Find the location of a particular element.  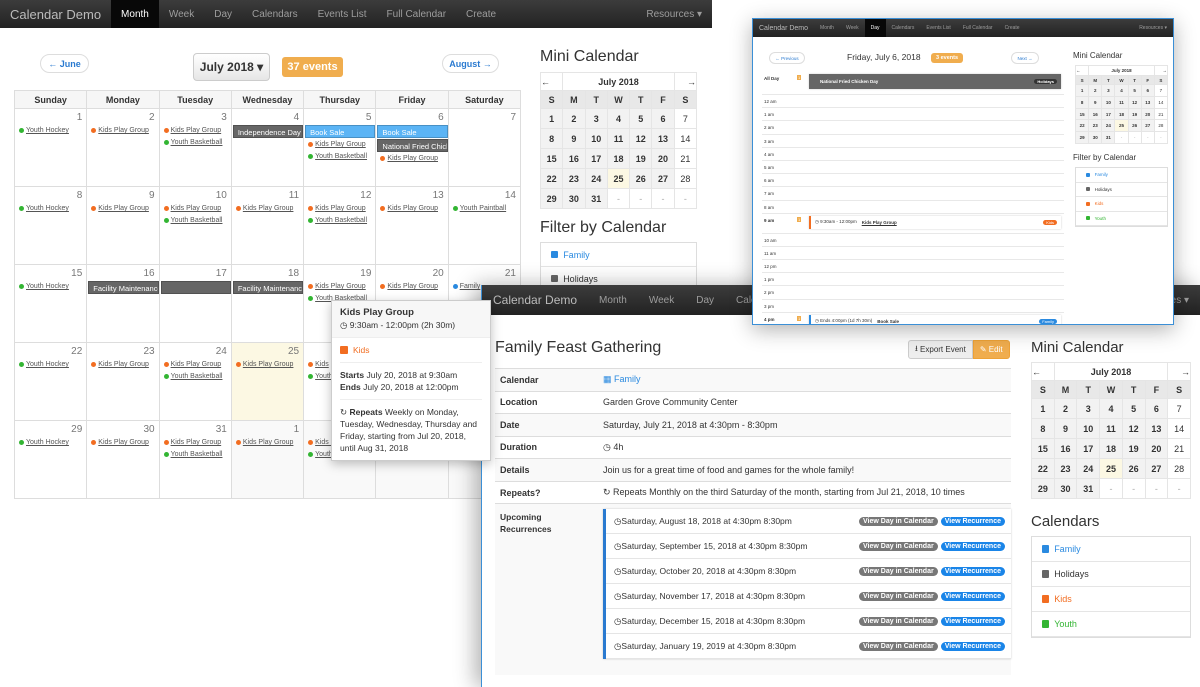

day-number: 20 is located at coordinates (411, 273).